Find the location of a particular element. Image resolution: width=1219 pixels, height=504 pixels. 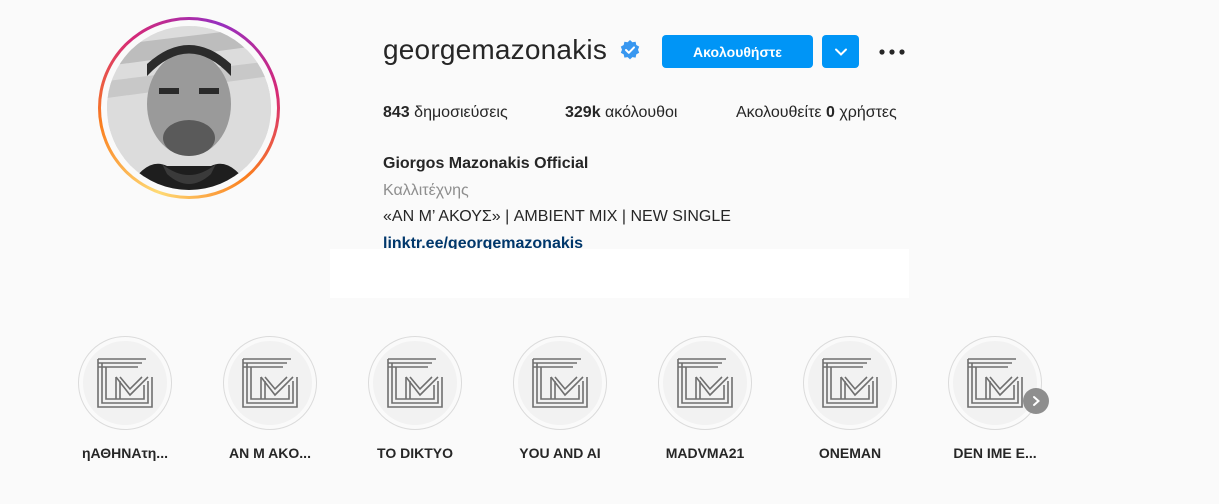

suggestions-dropdown-button is located at coordinates (840, 51).